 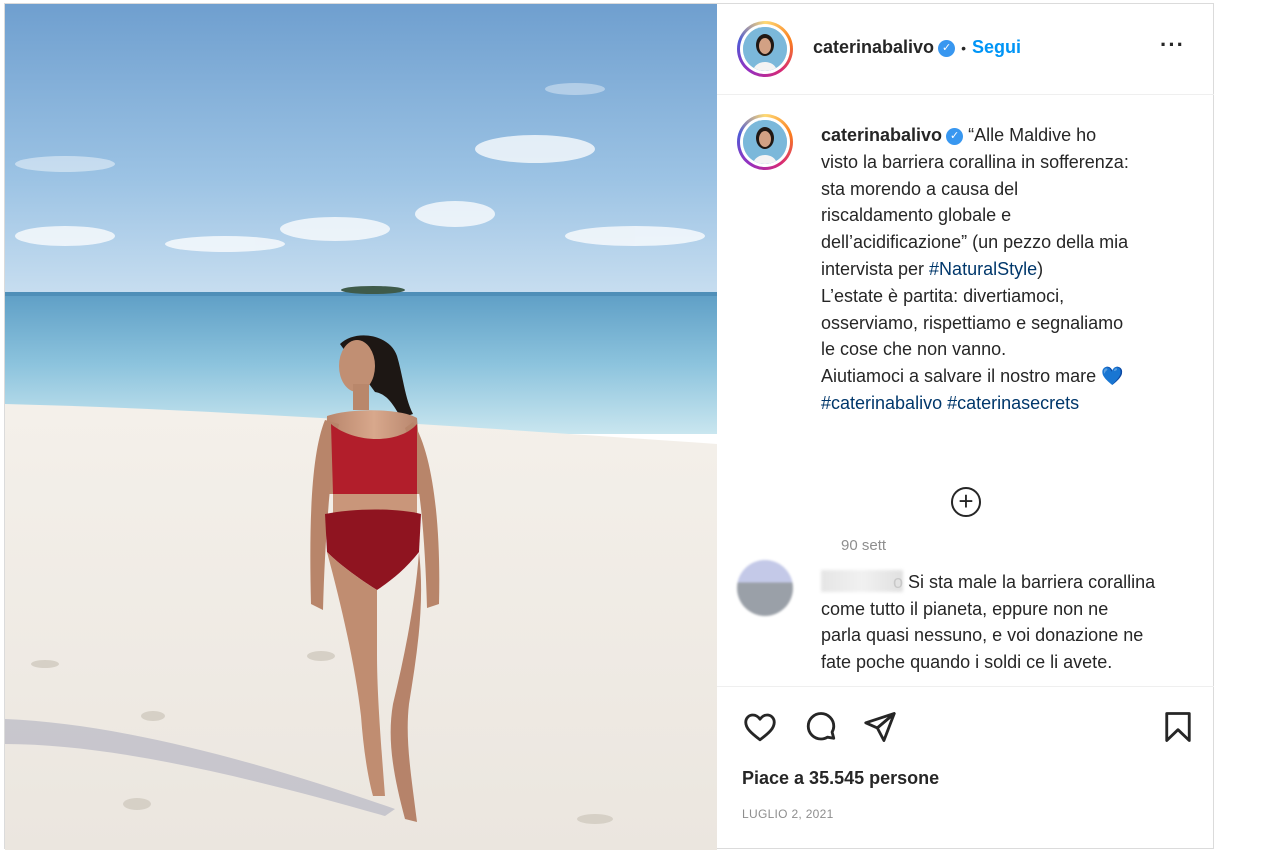 I want to click on caption-timestamp: 90 sett, so click(x=863, y=545).